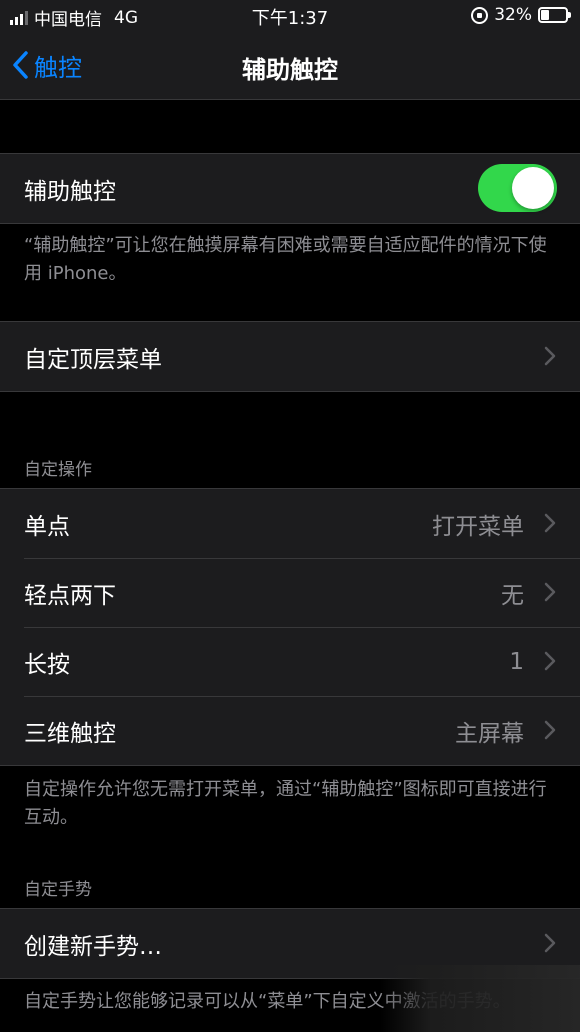 The height and width of the screenshot is (1032, 580). Describe the element at coordinates (512, 595) in the screenshot. I see `action-value: 无` at that location.